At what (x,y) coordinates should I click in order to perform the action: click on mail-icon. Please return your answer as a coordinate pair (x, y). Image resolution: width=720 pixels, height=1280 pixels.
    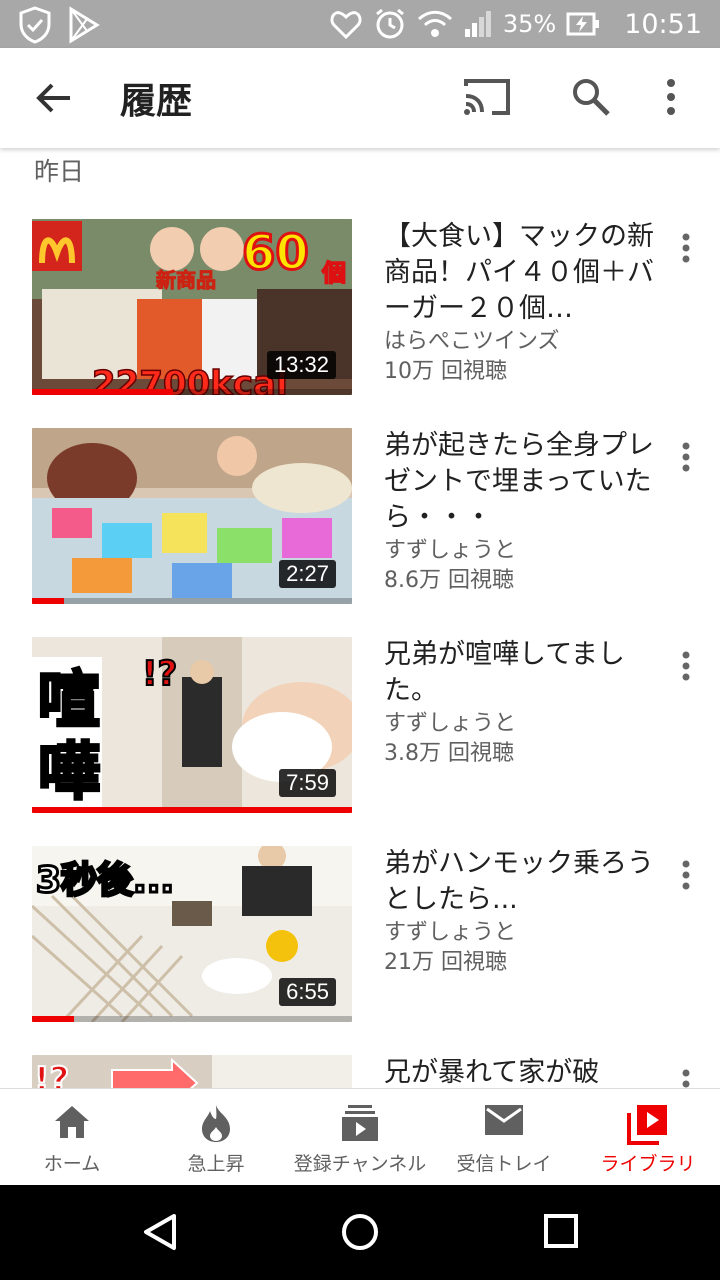
    Looking at the image, I should click on (504, 1120).